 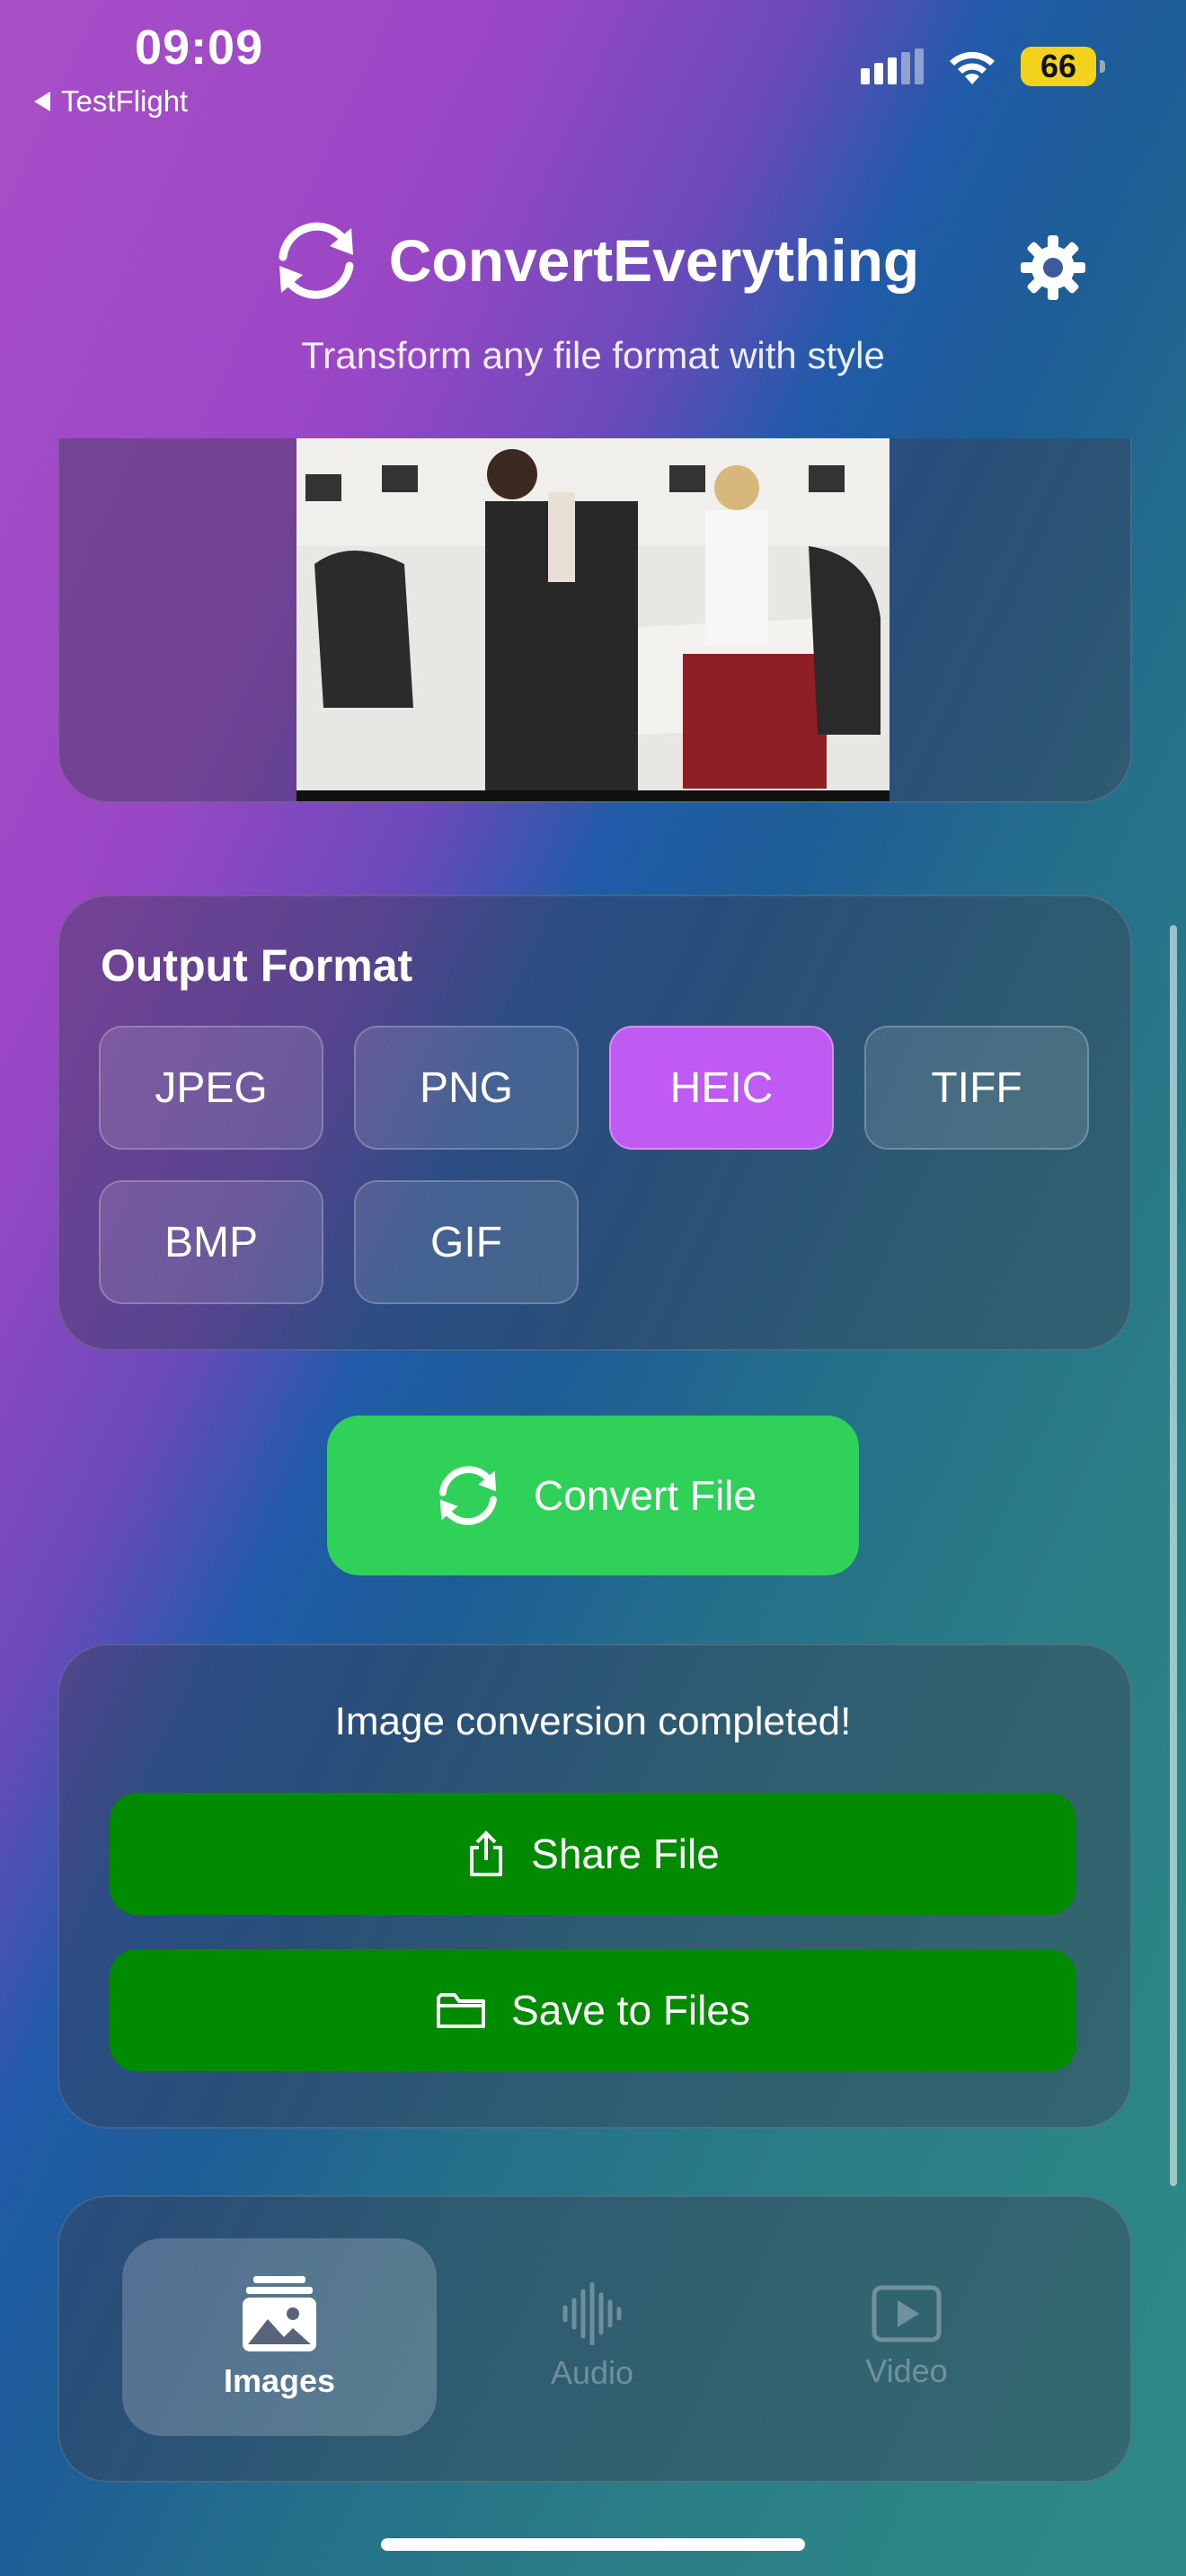 I want to click on back-app-label: TestFlight, so click(x=125, y=101).